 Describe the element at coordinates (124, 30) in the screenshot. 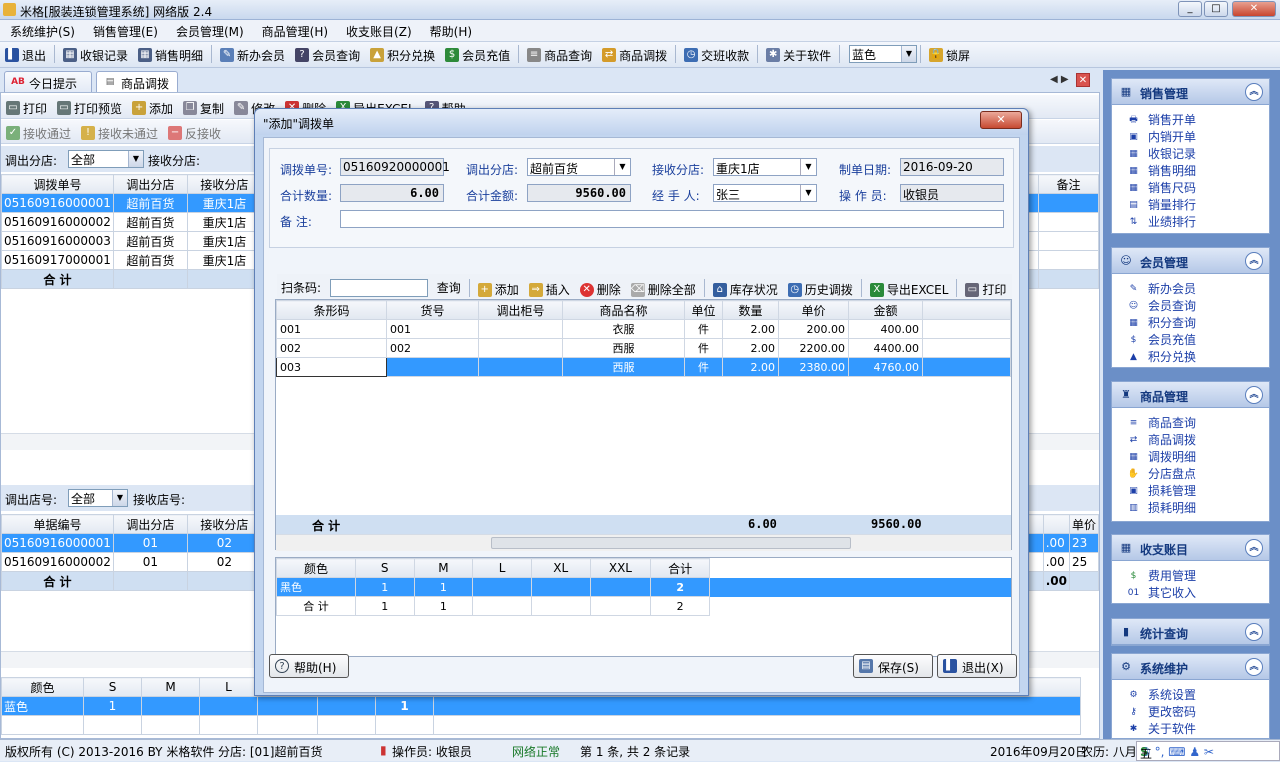

I see `menu-sales: 销售管理(E)` at that location.